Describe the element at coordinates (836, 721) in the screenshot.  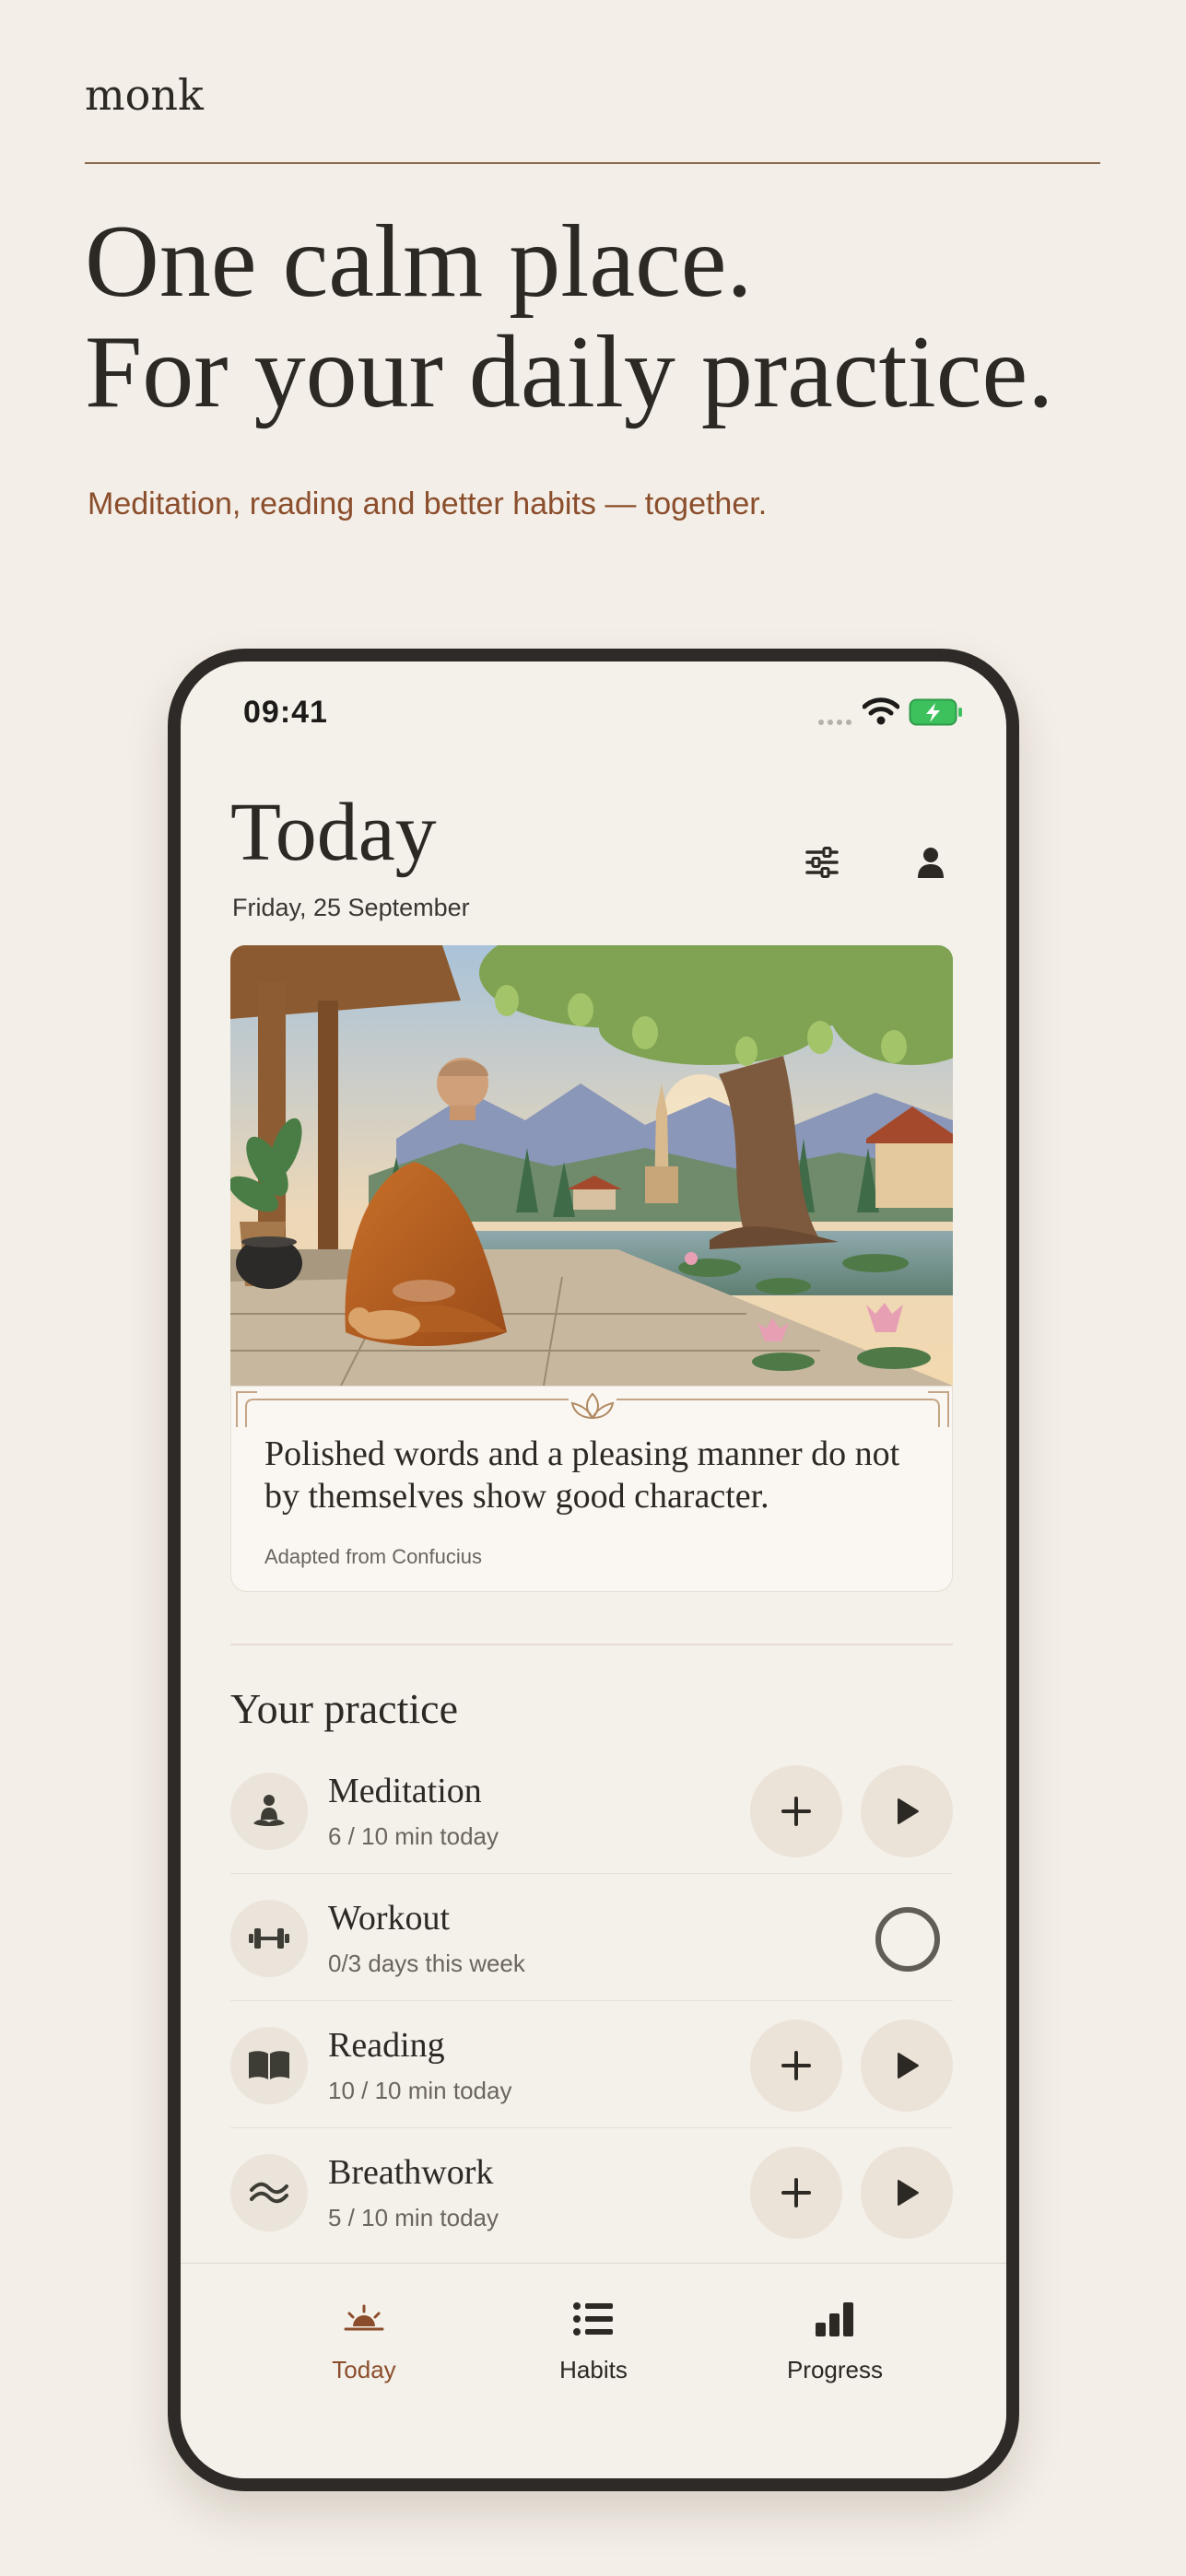
I see `signal-icon` at that location.